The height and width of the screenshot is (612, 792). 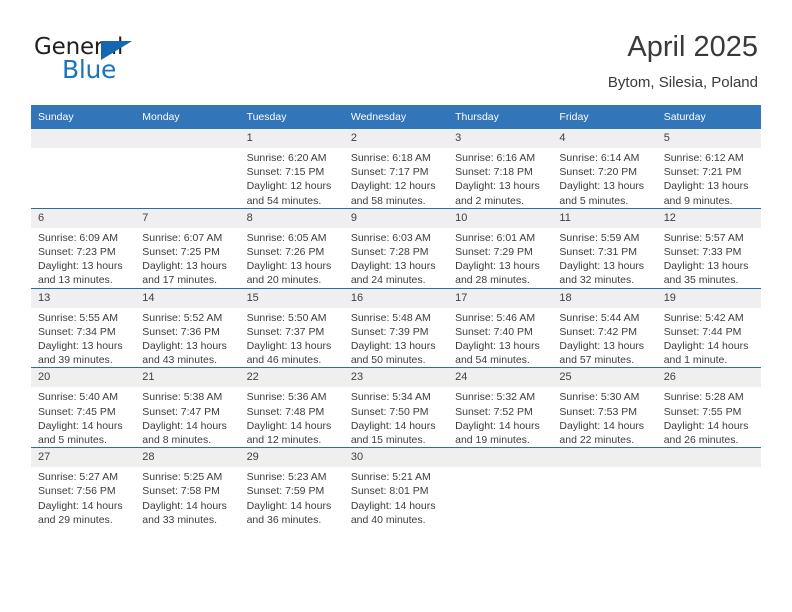 What do you see at coordinates (78, 237) in the screenshot?
I see `sunrise-text: Sunrise: 6:09 AM` at bounding box center [78, 237].